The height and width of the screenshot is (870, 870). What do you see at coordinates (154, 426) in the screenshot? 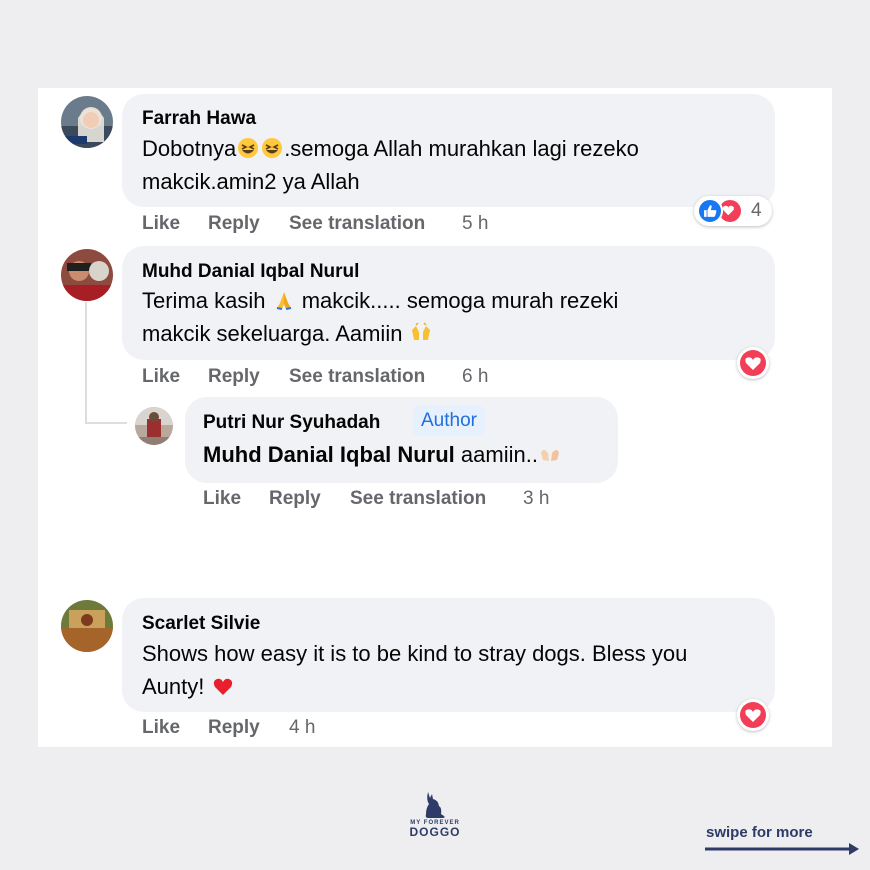
I see `avatar-putri-nur-syuhadah` at bounding box center [154, 426].